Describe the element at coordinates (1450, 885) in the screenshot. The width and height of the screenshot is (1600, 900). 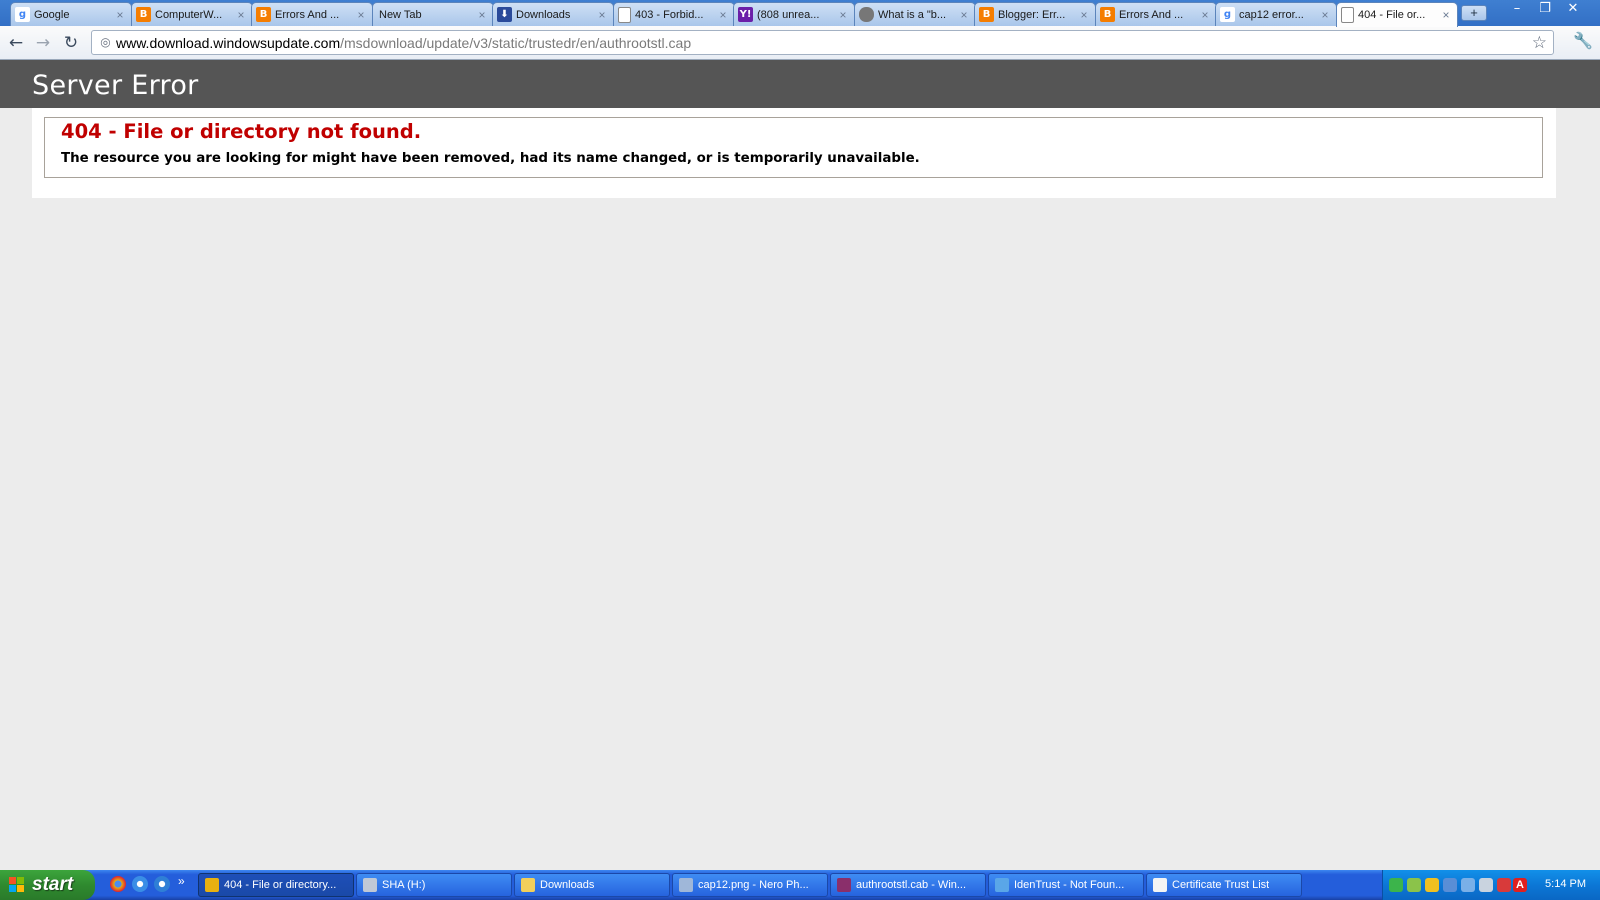
I see `display-tray-icon` at that location.